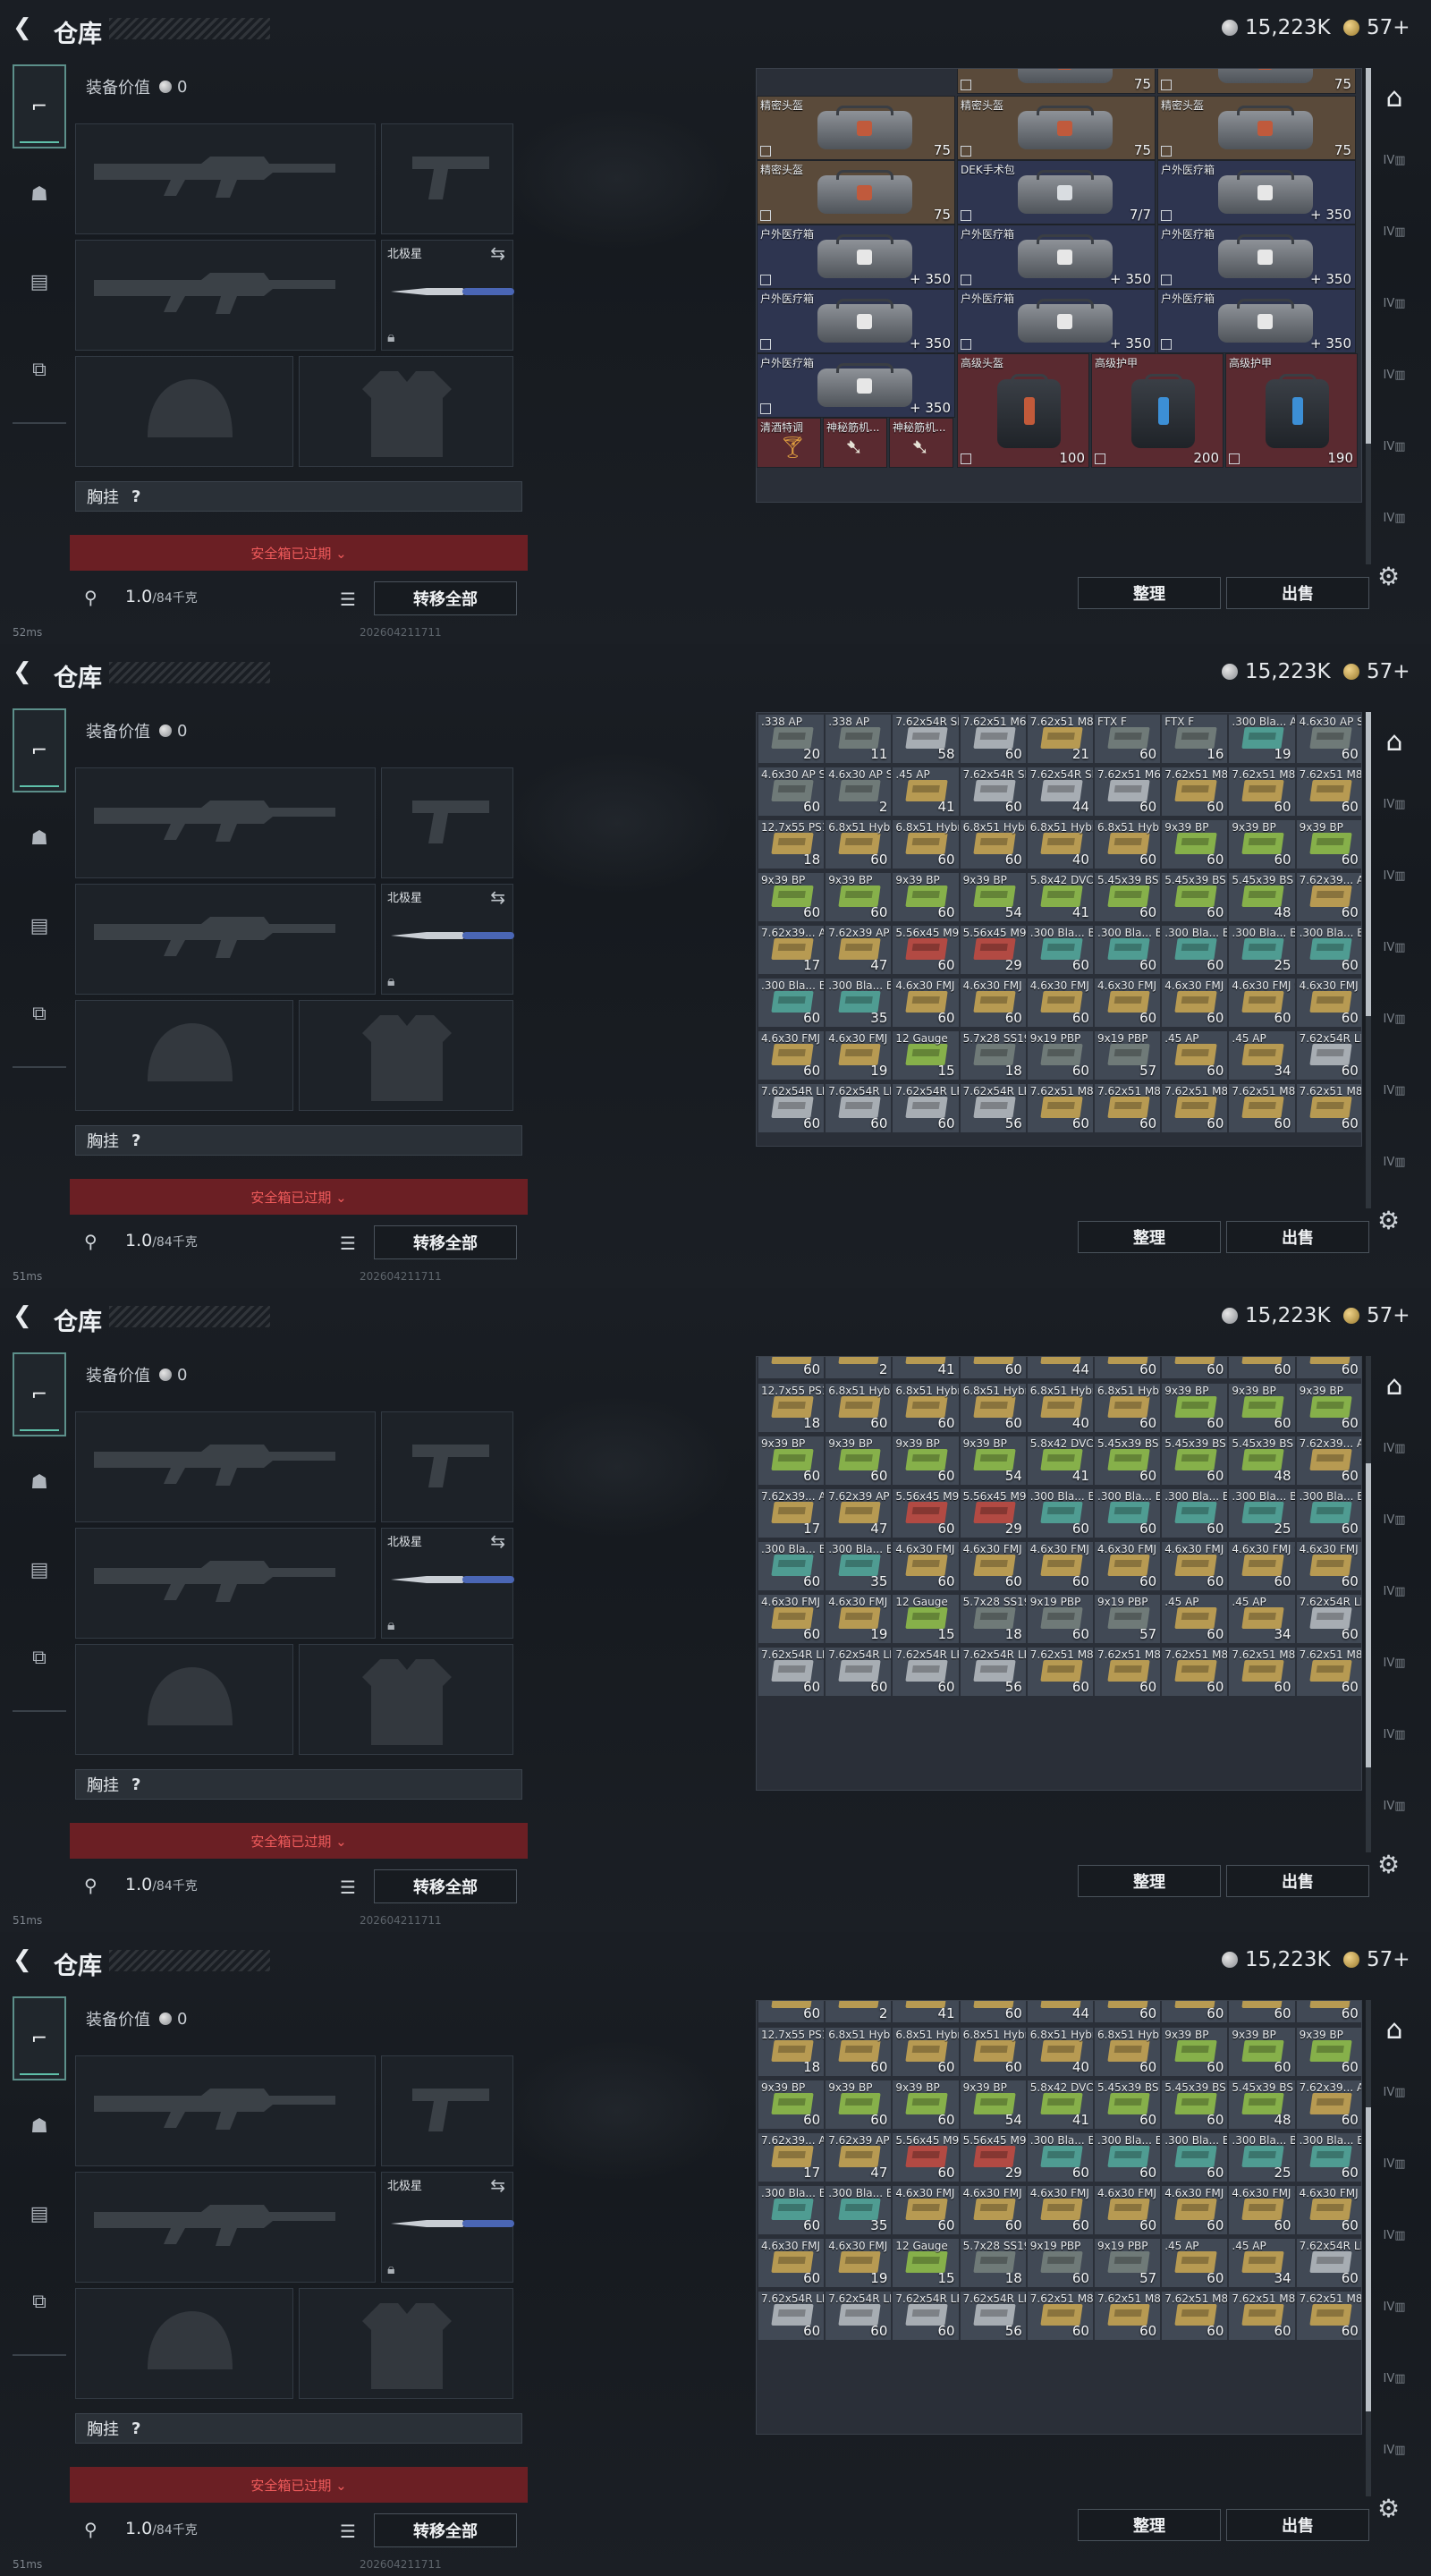  I want to click on inventory-cell: 41, so click(926, 2011).